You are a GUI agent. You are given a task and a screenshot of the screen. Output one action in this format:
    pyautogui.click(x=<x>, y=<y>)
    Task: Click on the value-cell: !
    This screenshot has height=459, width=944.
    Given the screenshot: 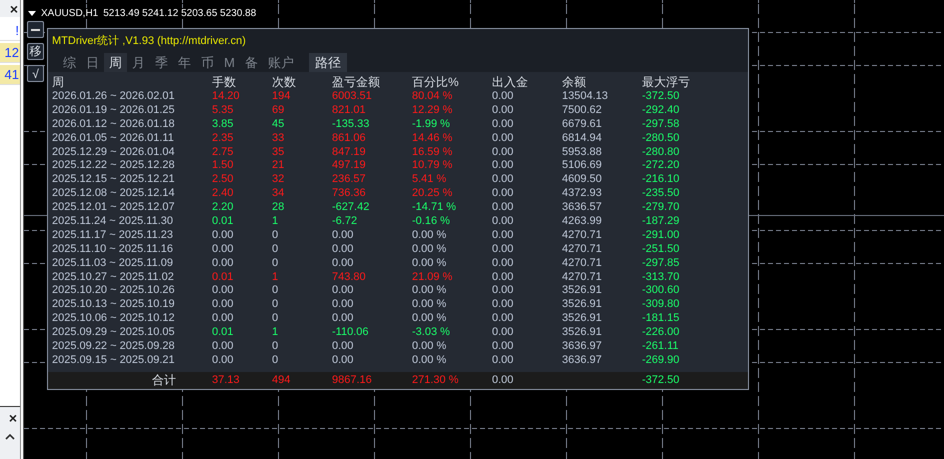 What is the action you would take?
    pyautogui.click(x=10, y=31)
    